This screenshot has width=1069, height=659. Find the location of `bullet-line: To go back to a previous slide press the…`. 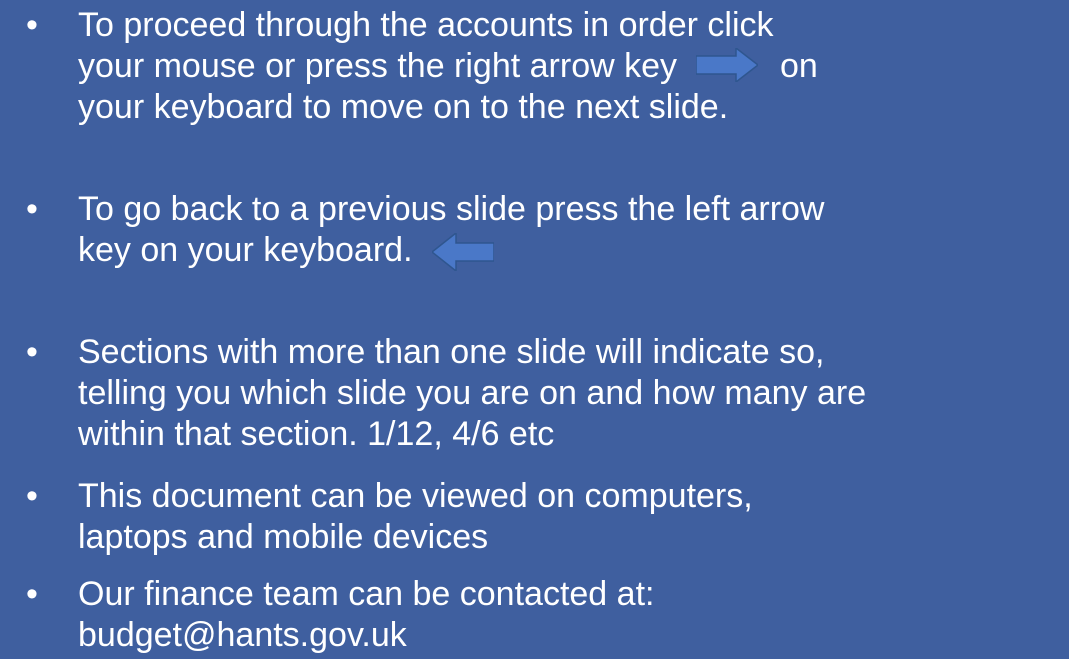

bullet-line: To go back to a previous slide press the… is located at coordinates (451, 209).